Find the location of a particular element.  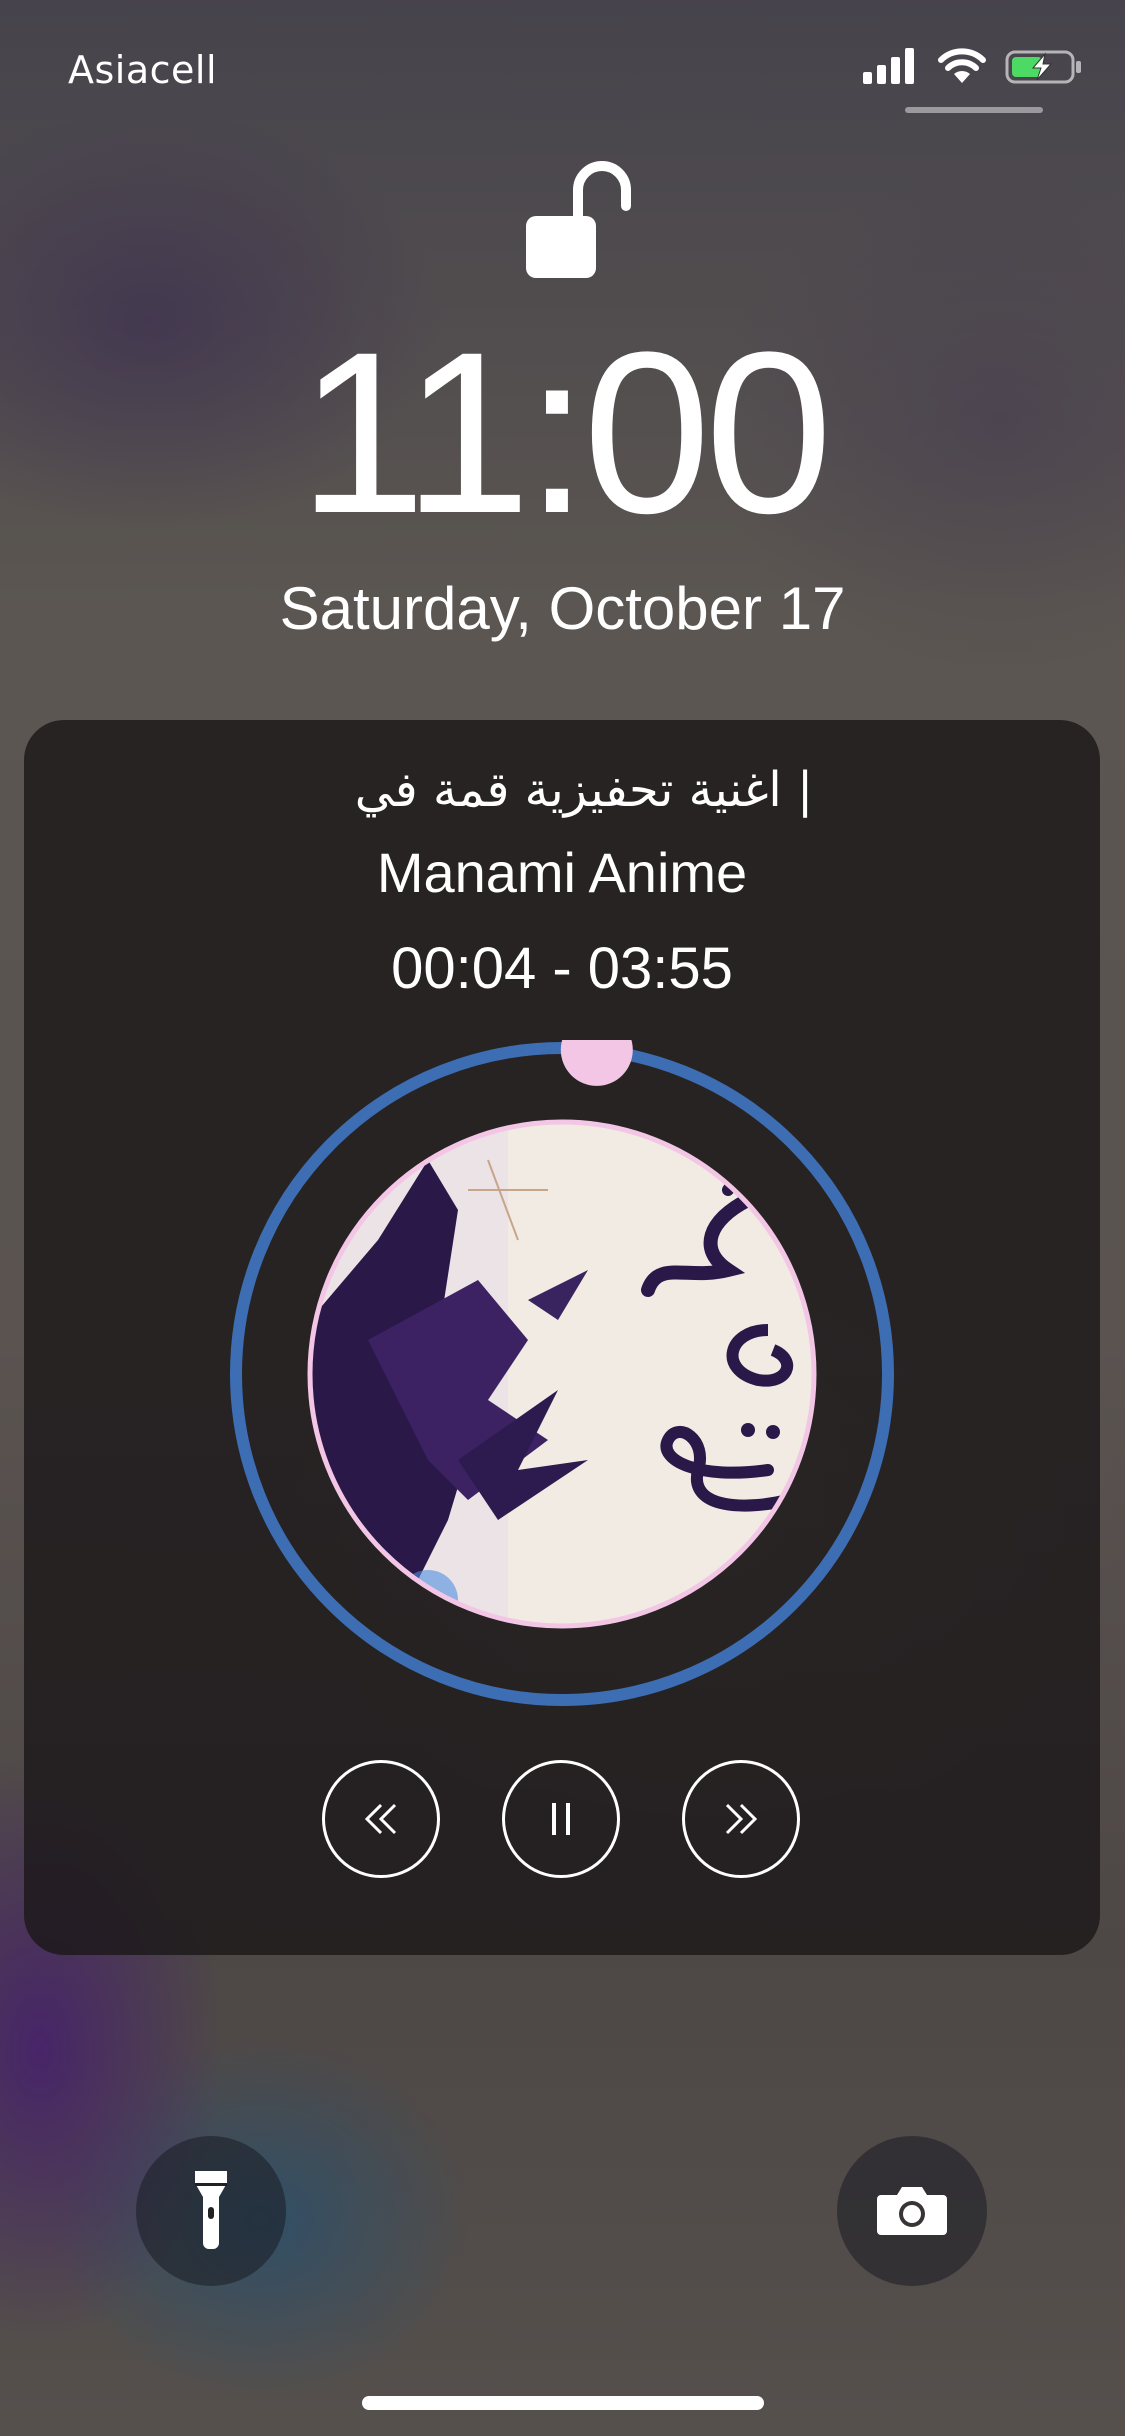

lock-screen-date: Saturday, October 17 is located at coordinates (562, 608).